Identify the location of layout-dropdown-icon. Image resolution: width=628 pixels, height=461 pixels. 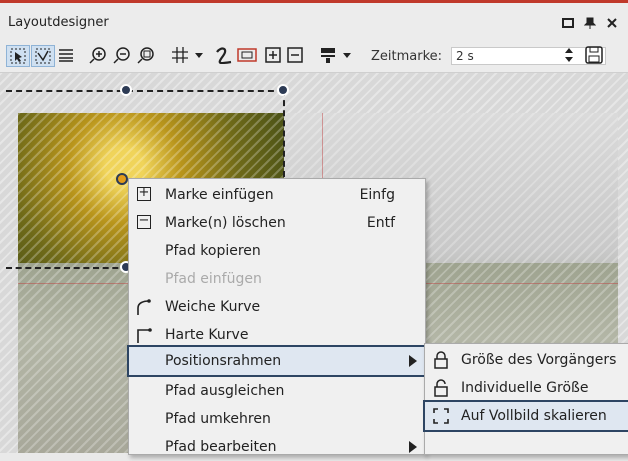
(347, 55).